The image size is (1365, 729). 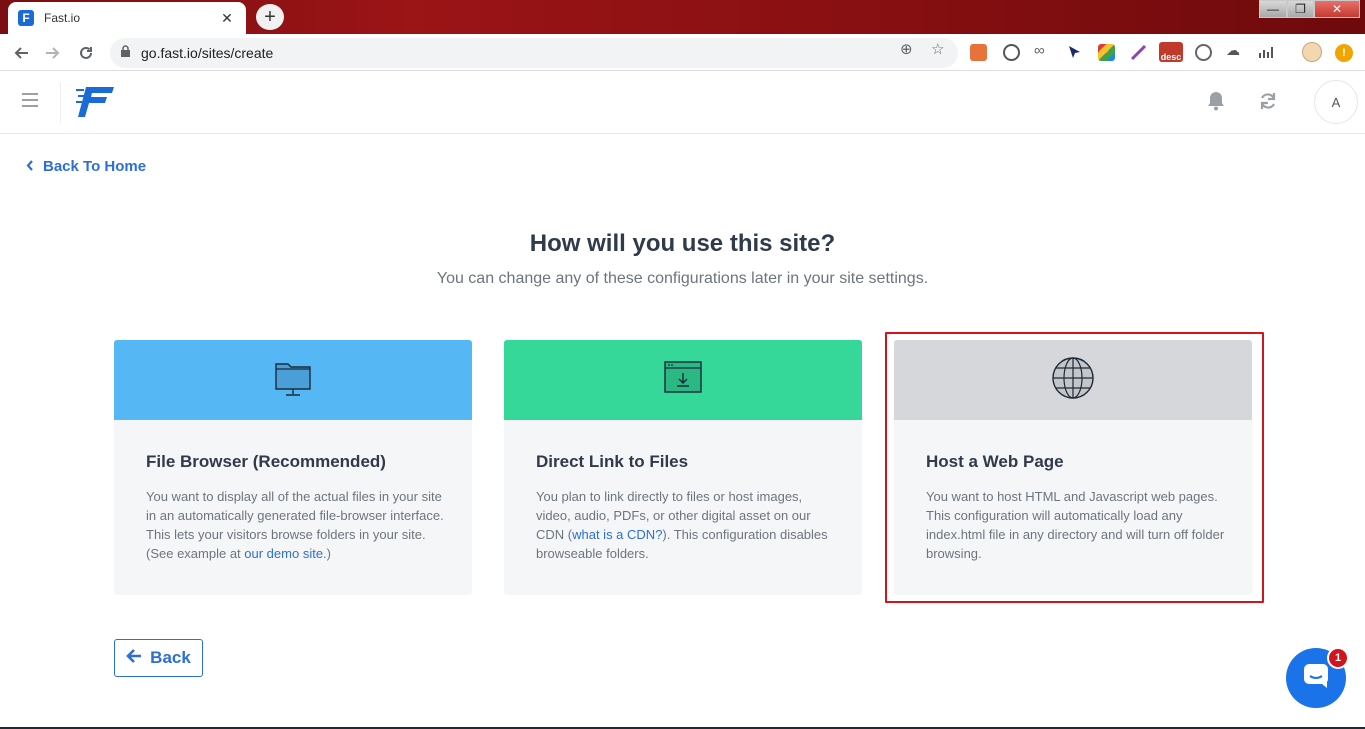 I want to click on reload-icon, so click(x=86, y=53).